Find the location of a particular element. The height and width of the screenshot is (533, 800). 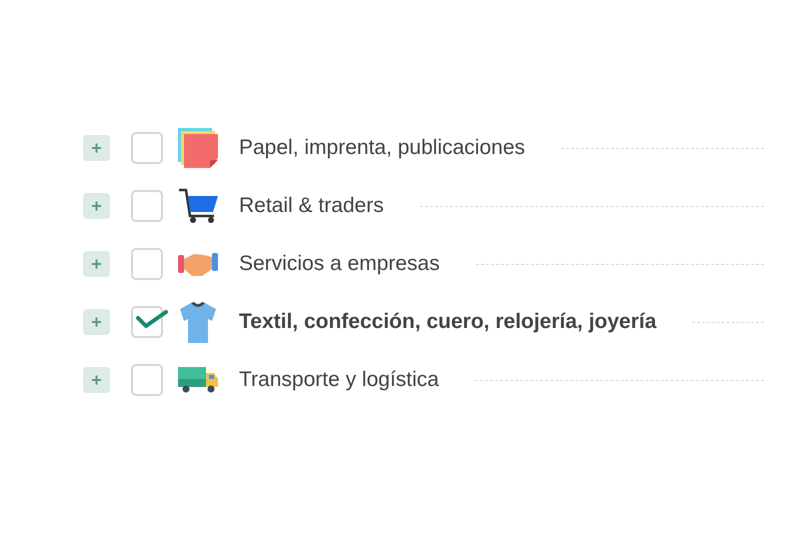

category-label: Transporte y logística is located at coordinates (339, 380).